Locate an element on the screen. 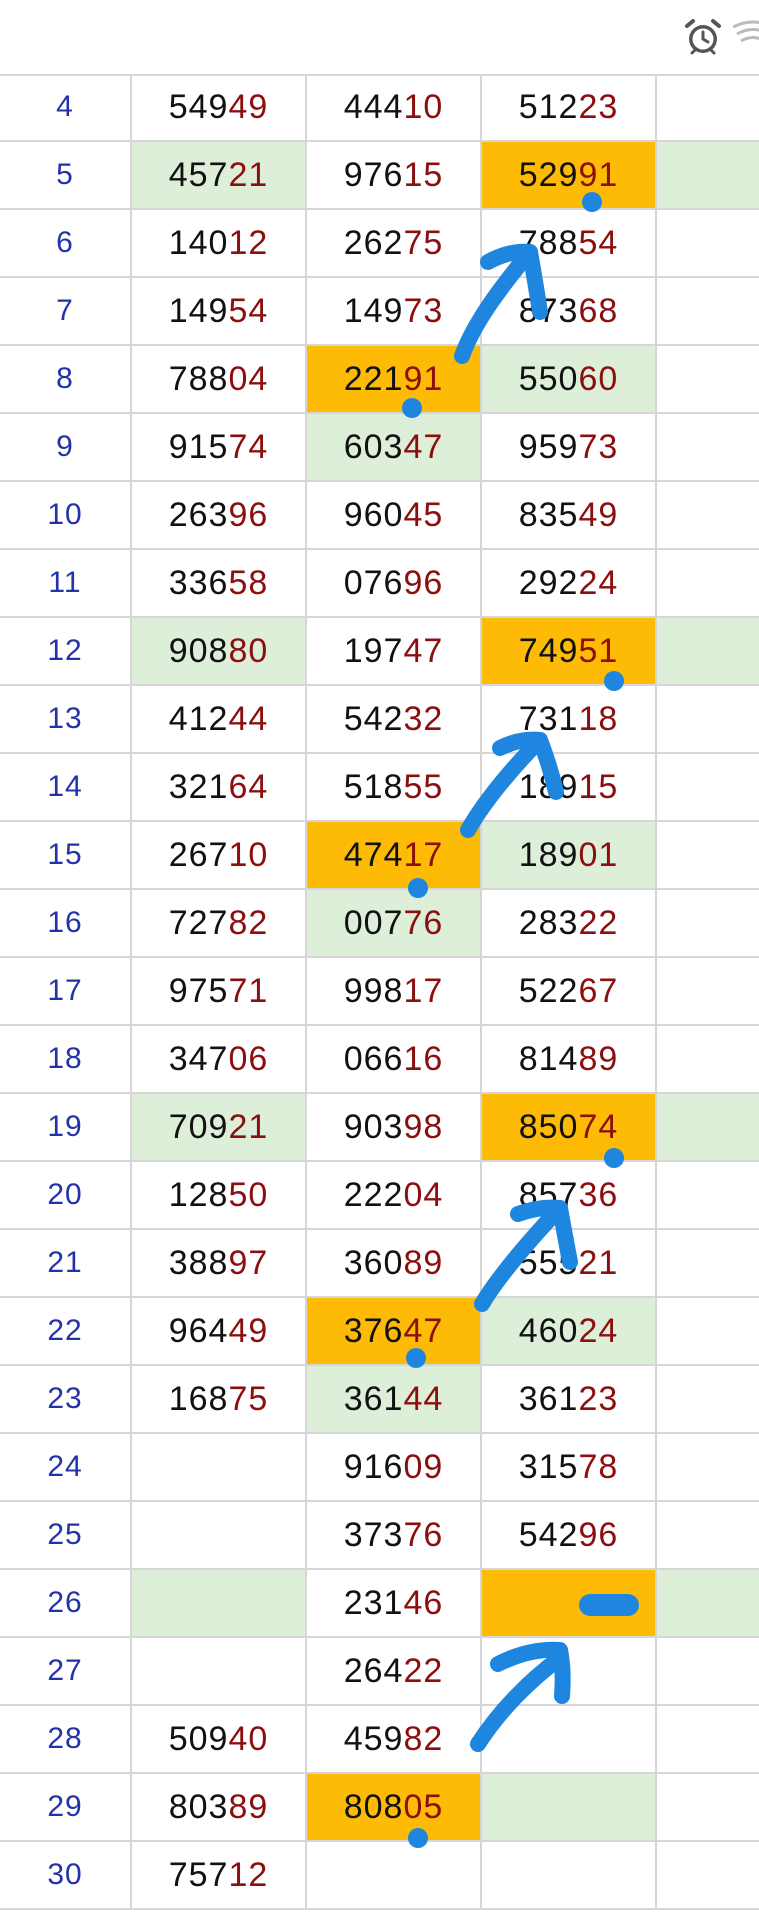  row-number: 28 is located at coordinates (66, 1739).